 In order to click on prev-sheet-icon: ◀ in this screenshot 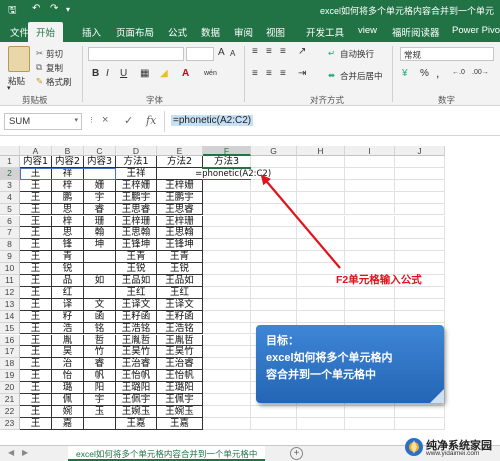, I will do `click(11, 452)`.